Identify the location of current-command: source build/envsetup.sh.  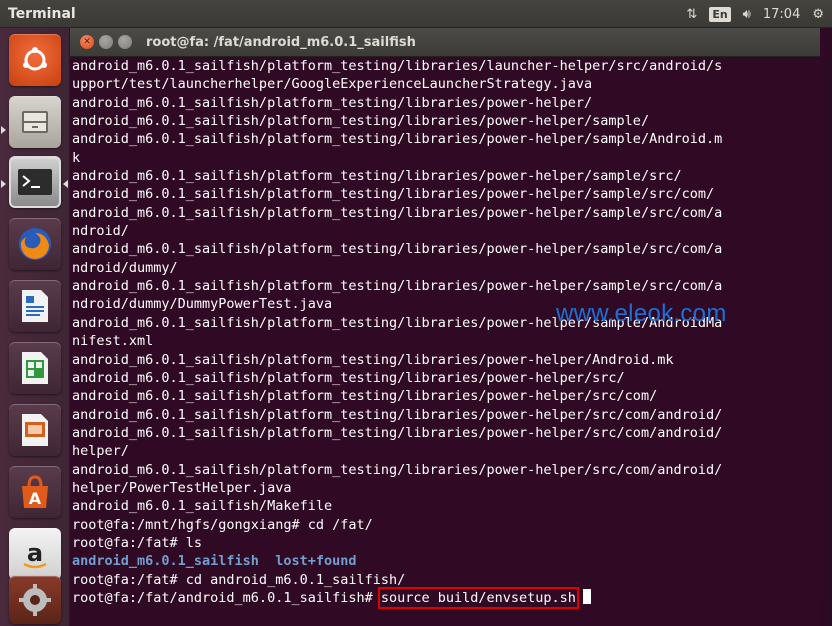
(478, 597).